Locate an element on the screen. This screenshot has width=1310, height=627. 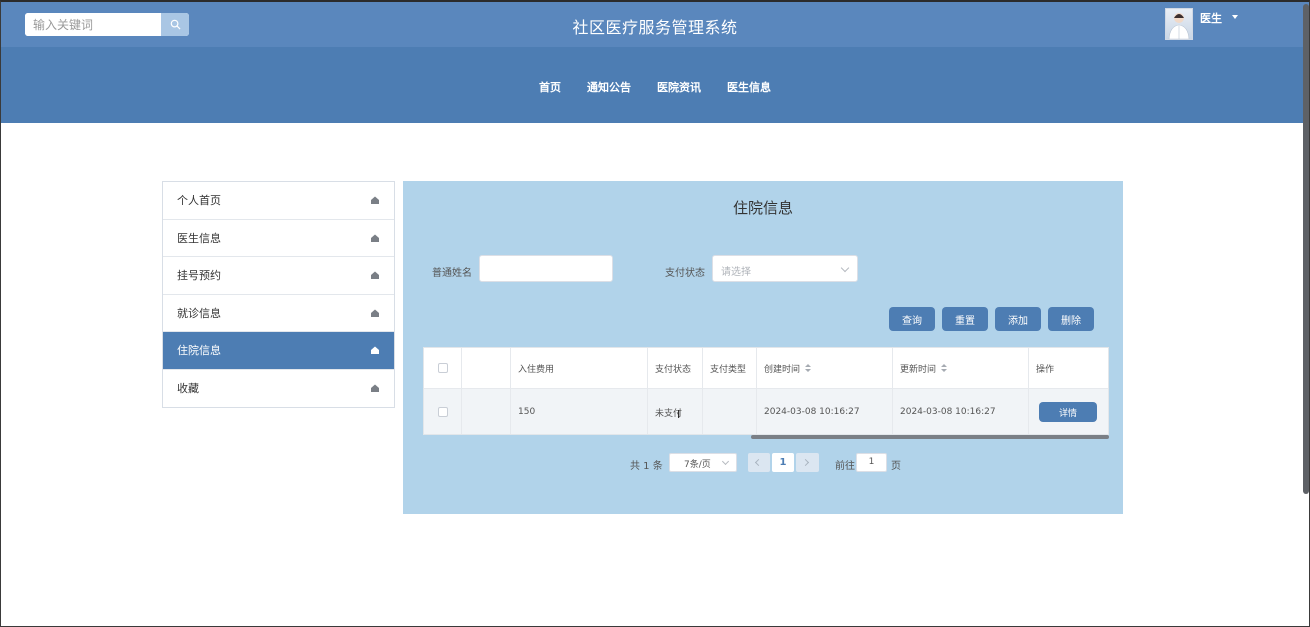
select-all-checkbox is located at coordinates (442, 368).